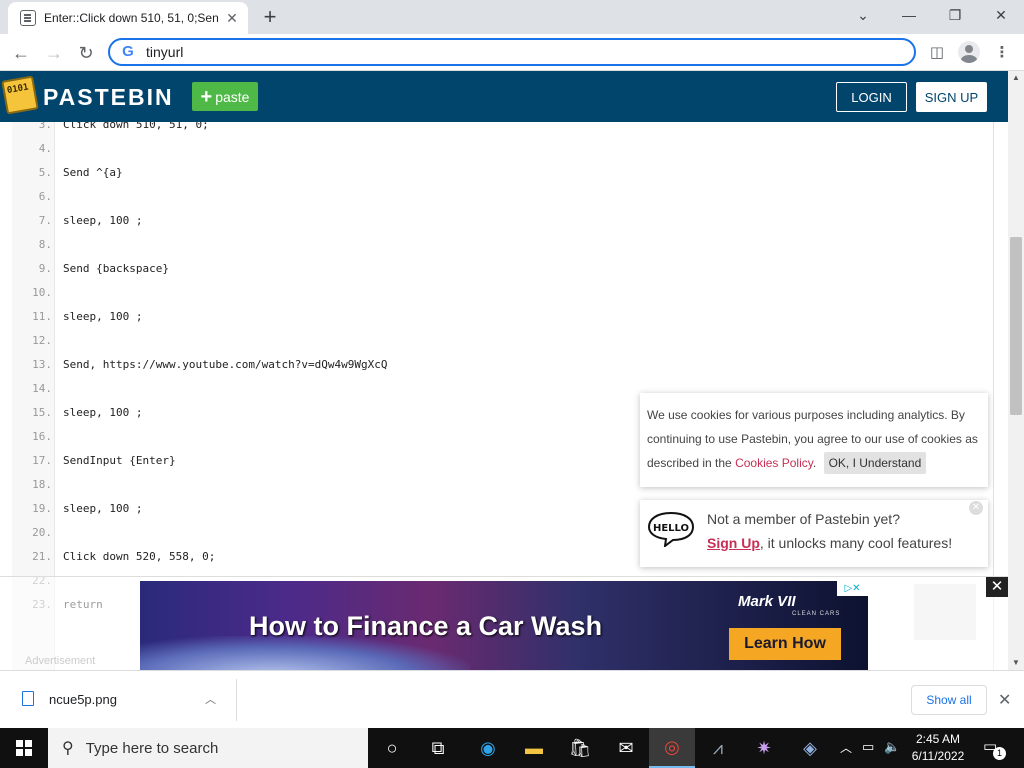  I want to click on taskbar-search-box: ⚲ Type here to search, so click(208, 748).